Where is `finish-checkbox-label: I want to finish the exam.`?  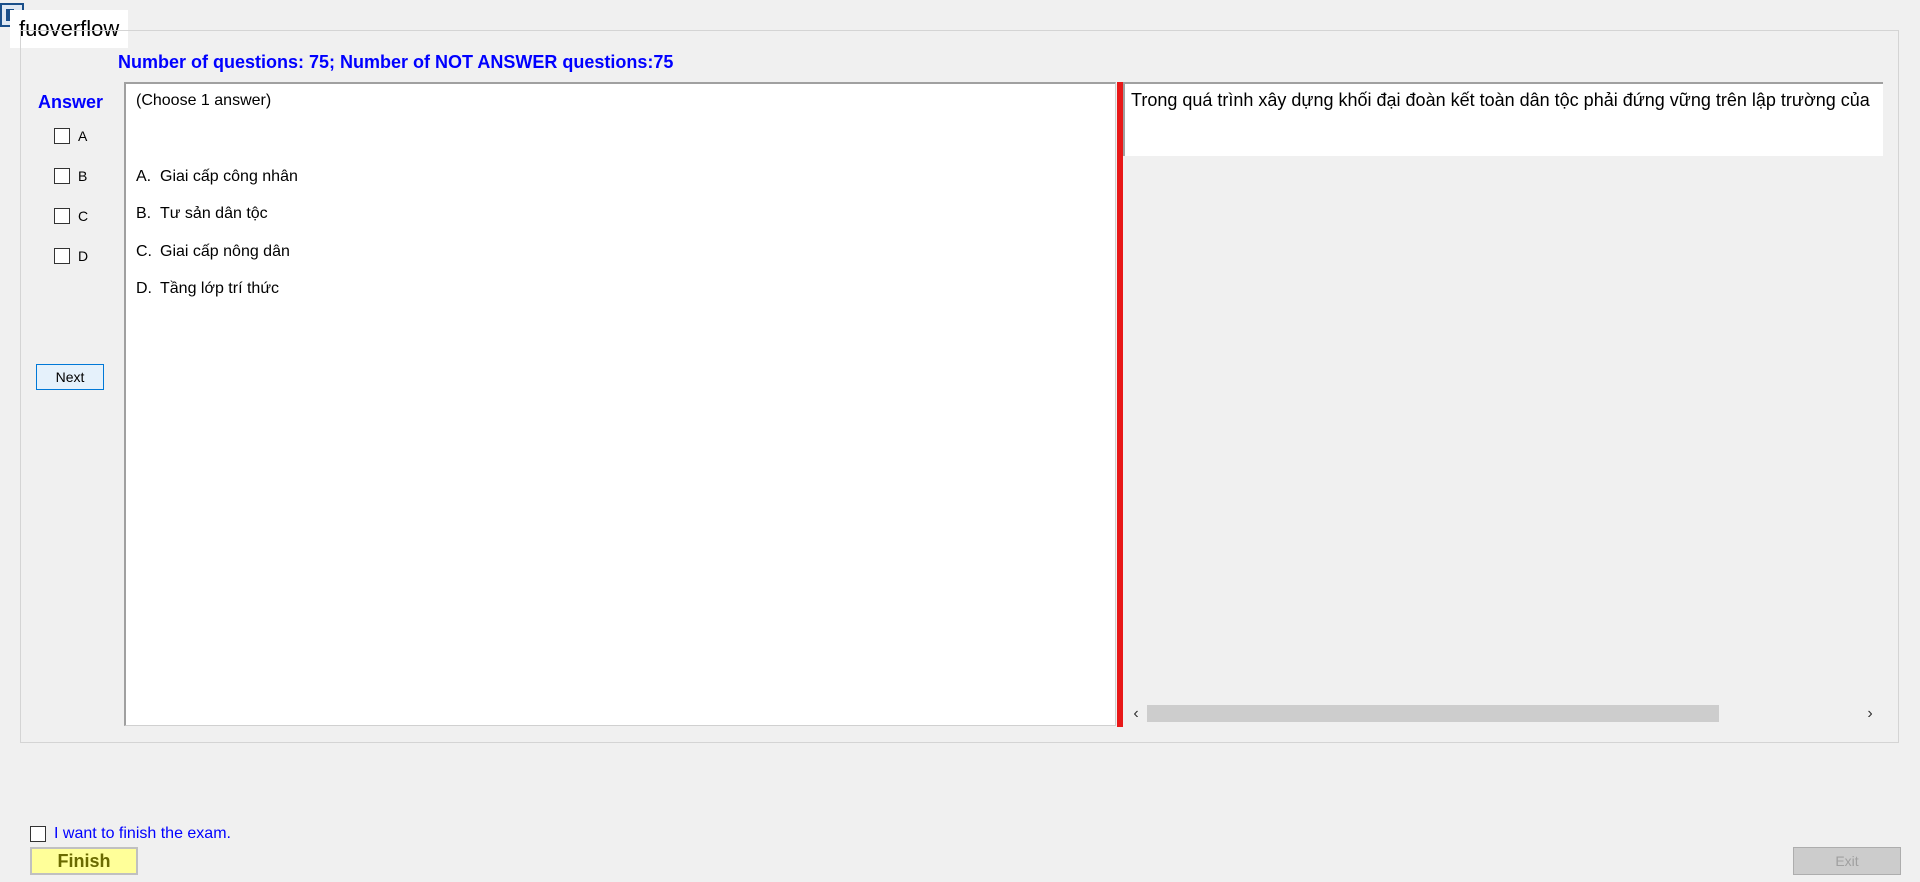
finish-checkbox-label: I want to finish the exam. is located at coordinates (142, 833).